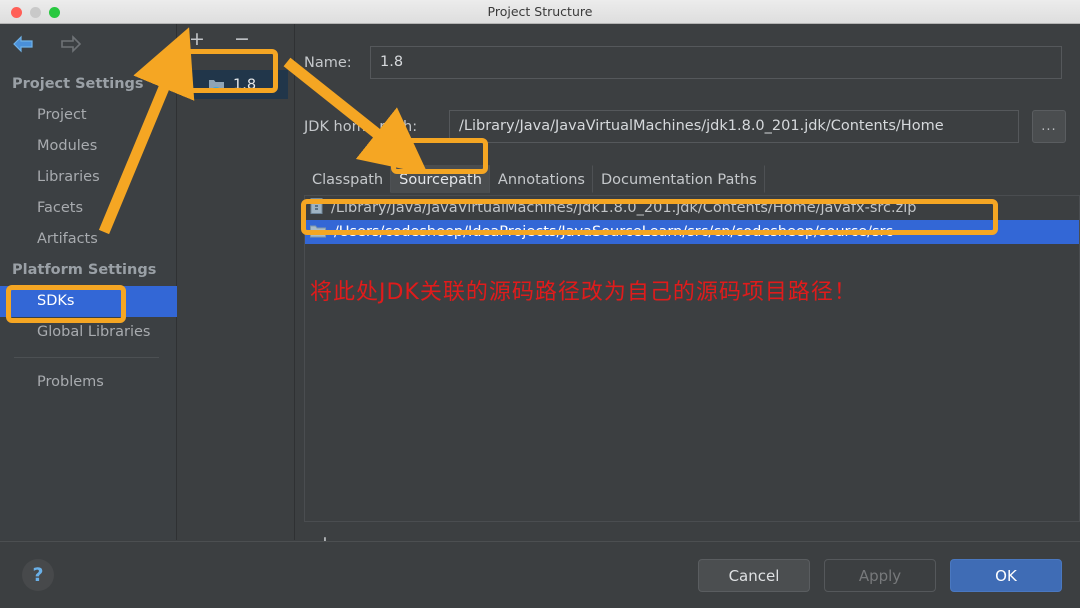 This screenshot has width=1080, height=608. I want to click on sdk-list-panel: + − 1.8, so click(236, 282).